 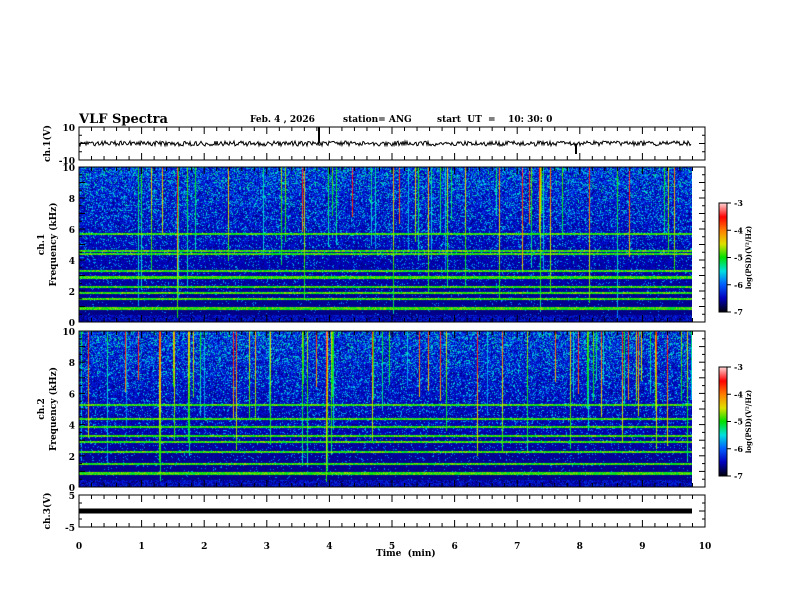 I want to click on x-tick-label: 0, so click(x=79, y=547).